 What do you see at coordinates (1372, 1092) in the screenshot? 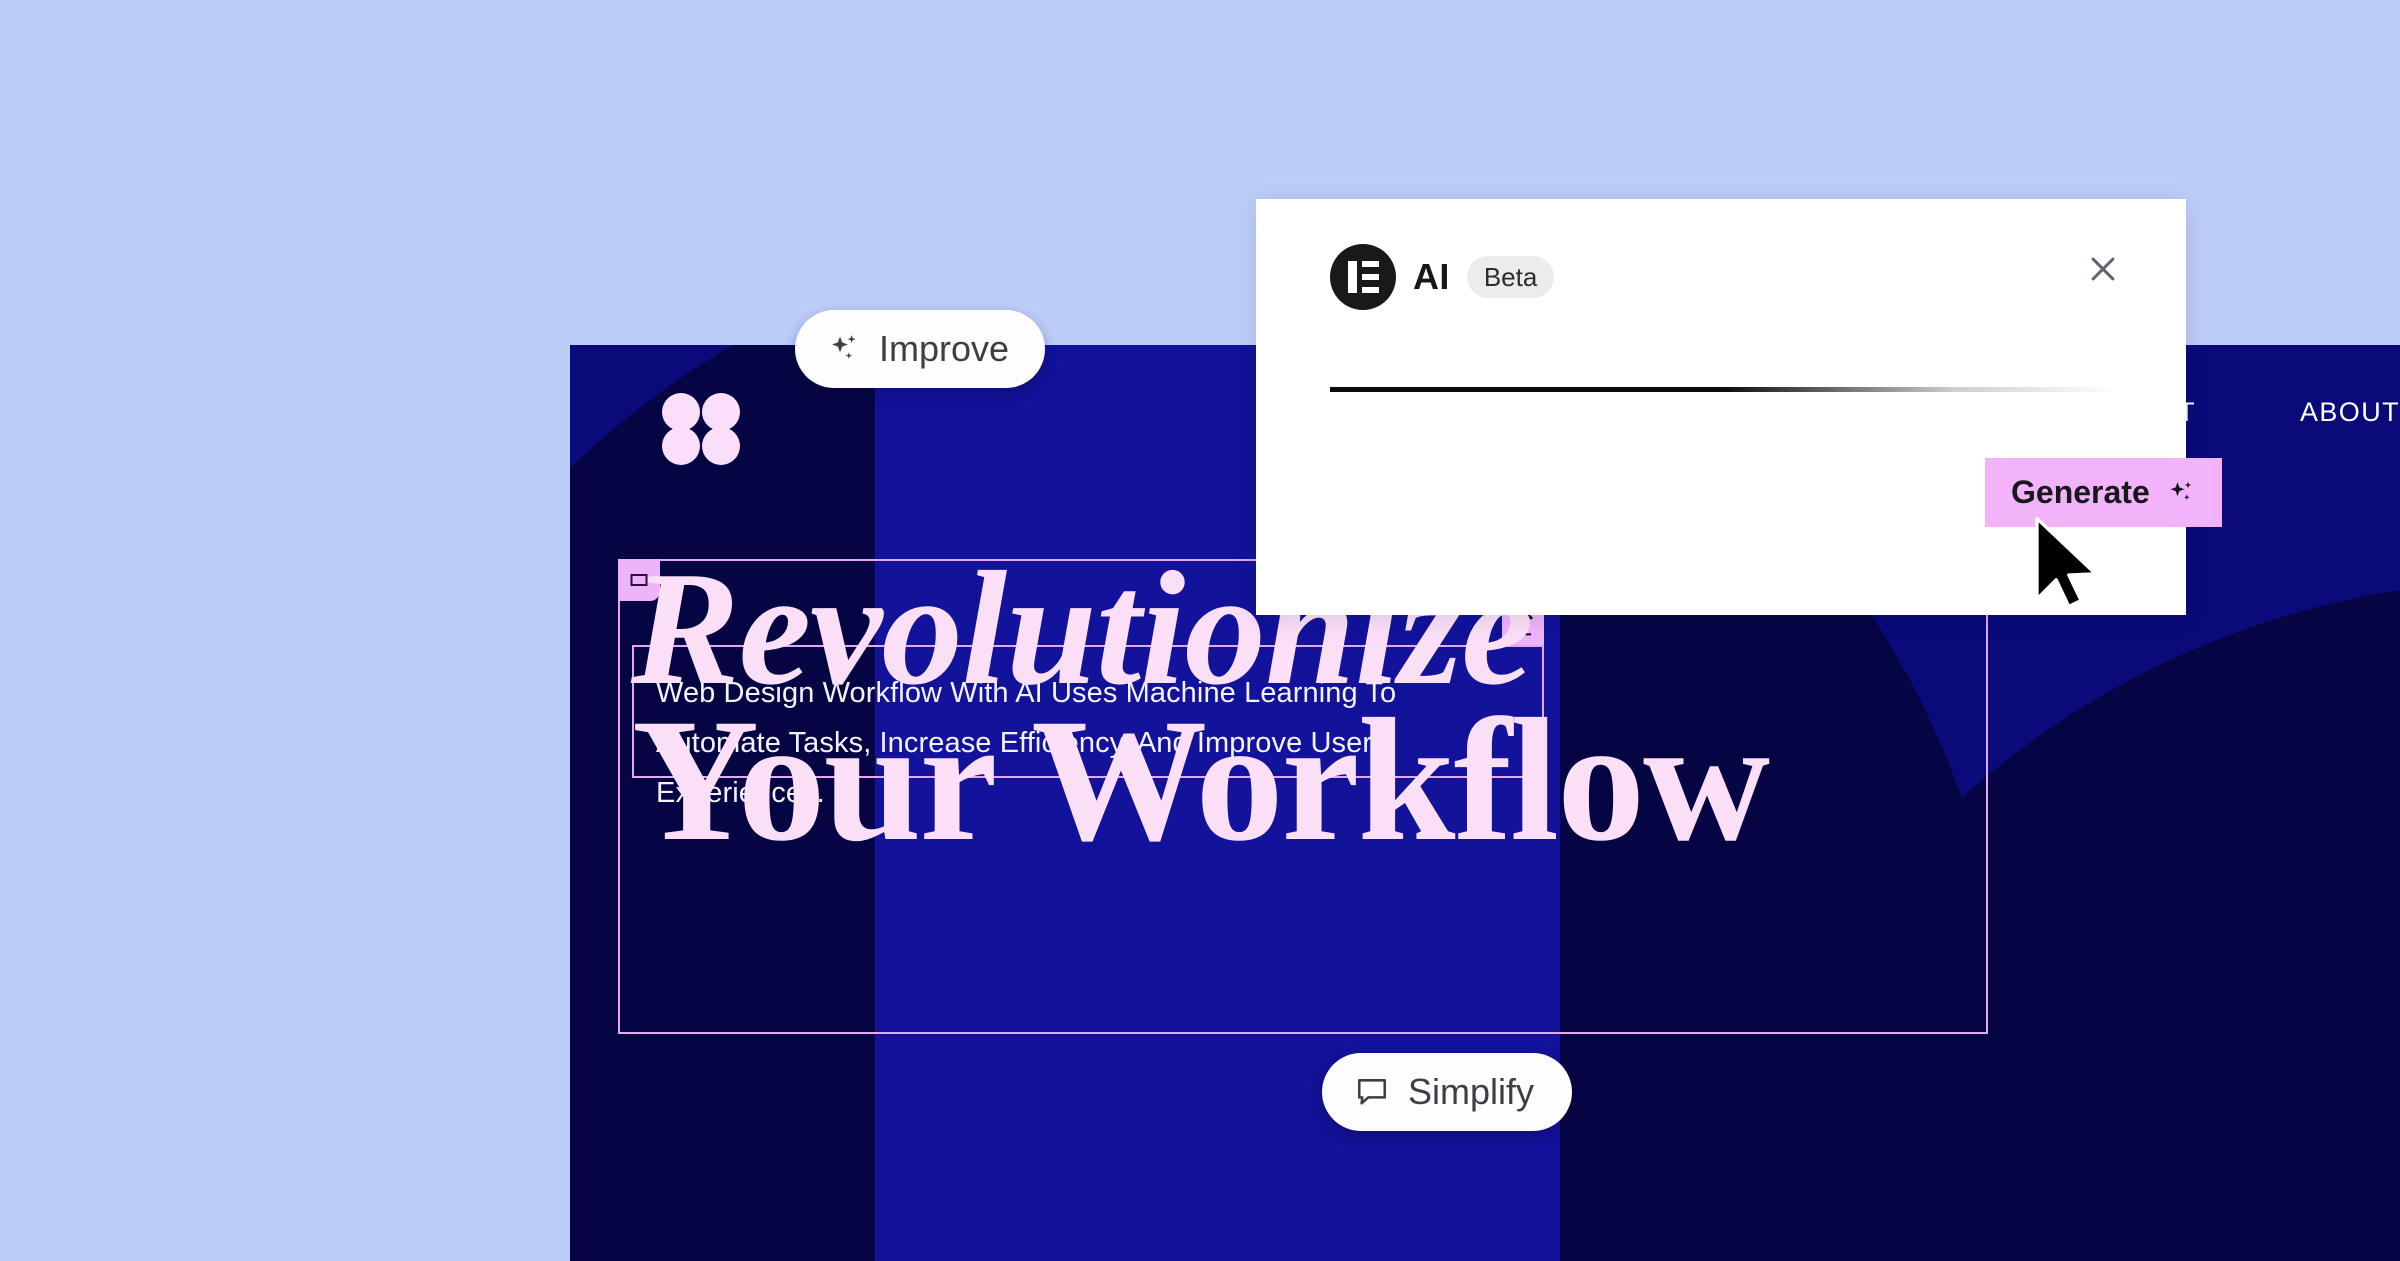
I see `speech-bubble-icon` at bounding box center [1372, 1092].